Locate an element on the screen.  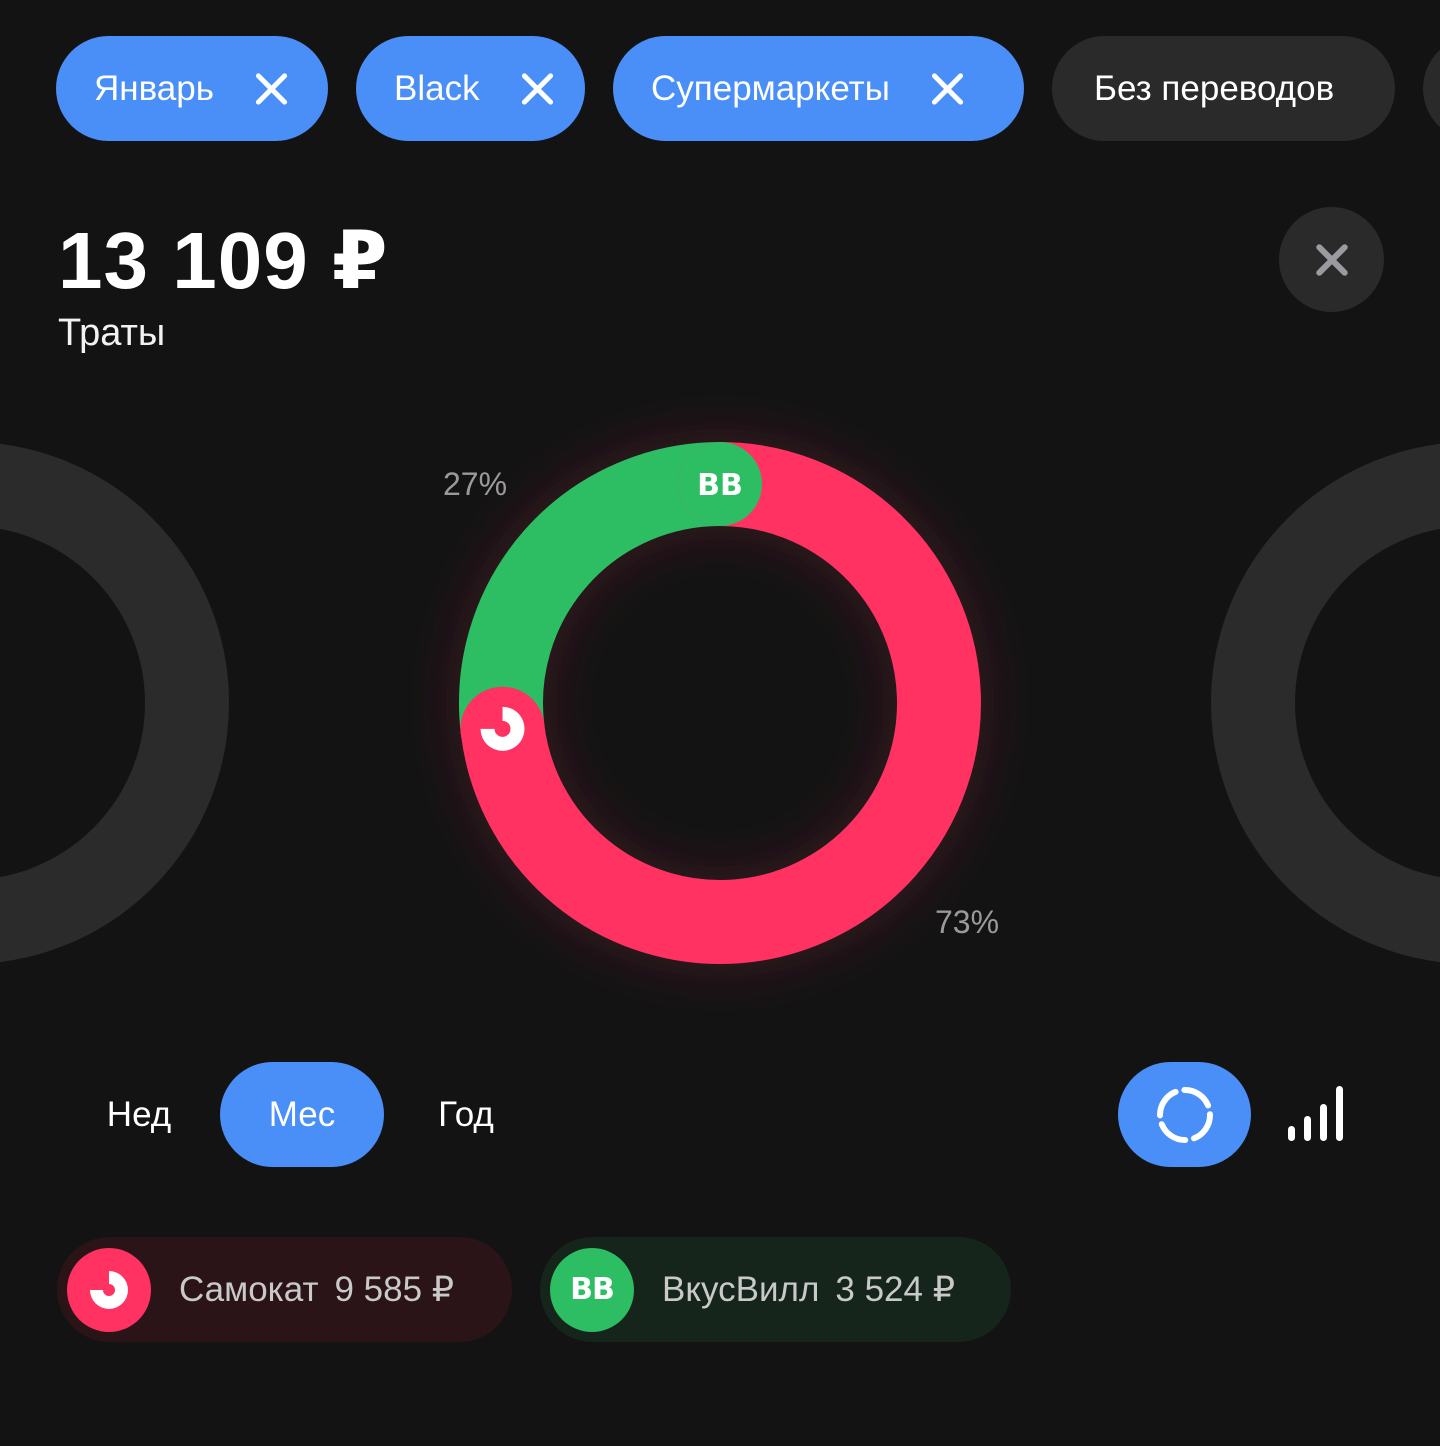
total-label: Траты is located at coordinates (112, 333).